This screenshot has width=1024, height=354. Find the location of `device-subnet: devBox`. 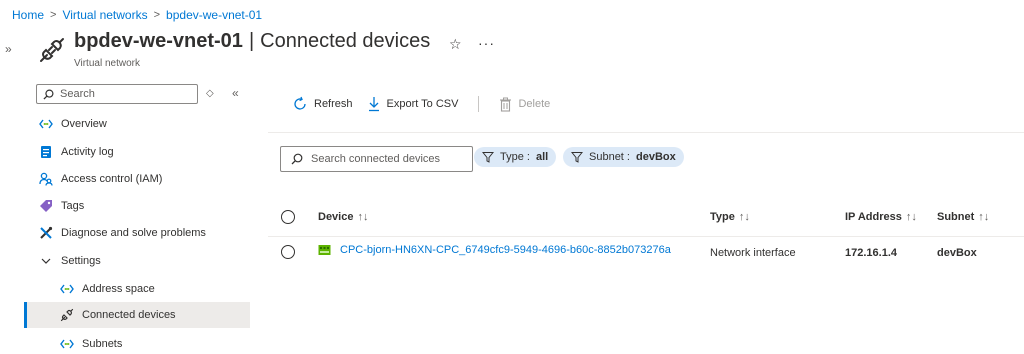

device-subnet: devBox is located at coordinates (957, 253).